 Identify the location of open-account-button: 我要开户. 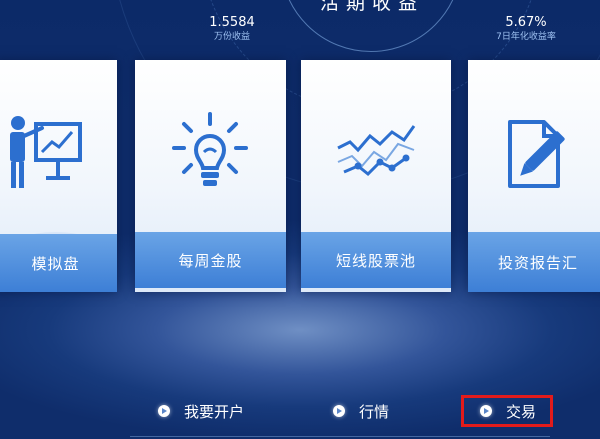
(208, 411).